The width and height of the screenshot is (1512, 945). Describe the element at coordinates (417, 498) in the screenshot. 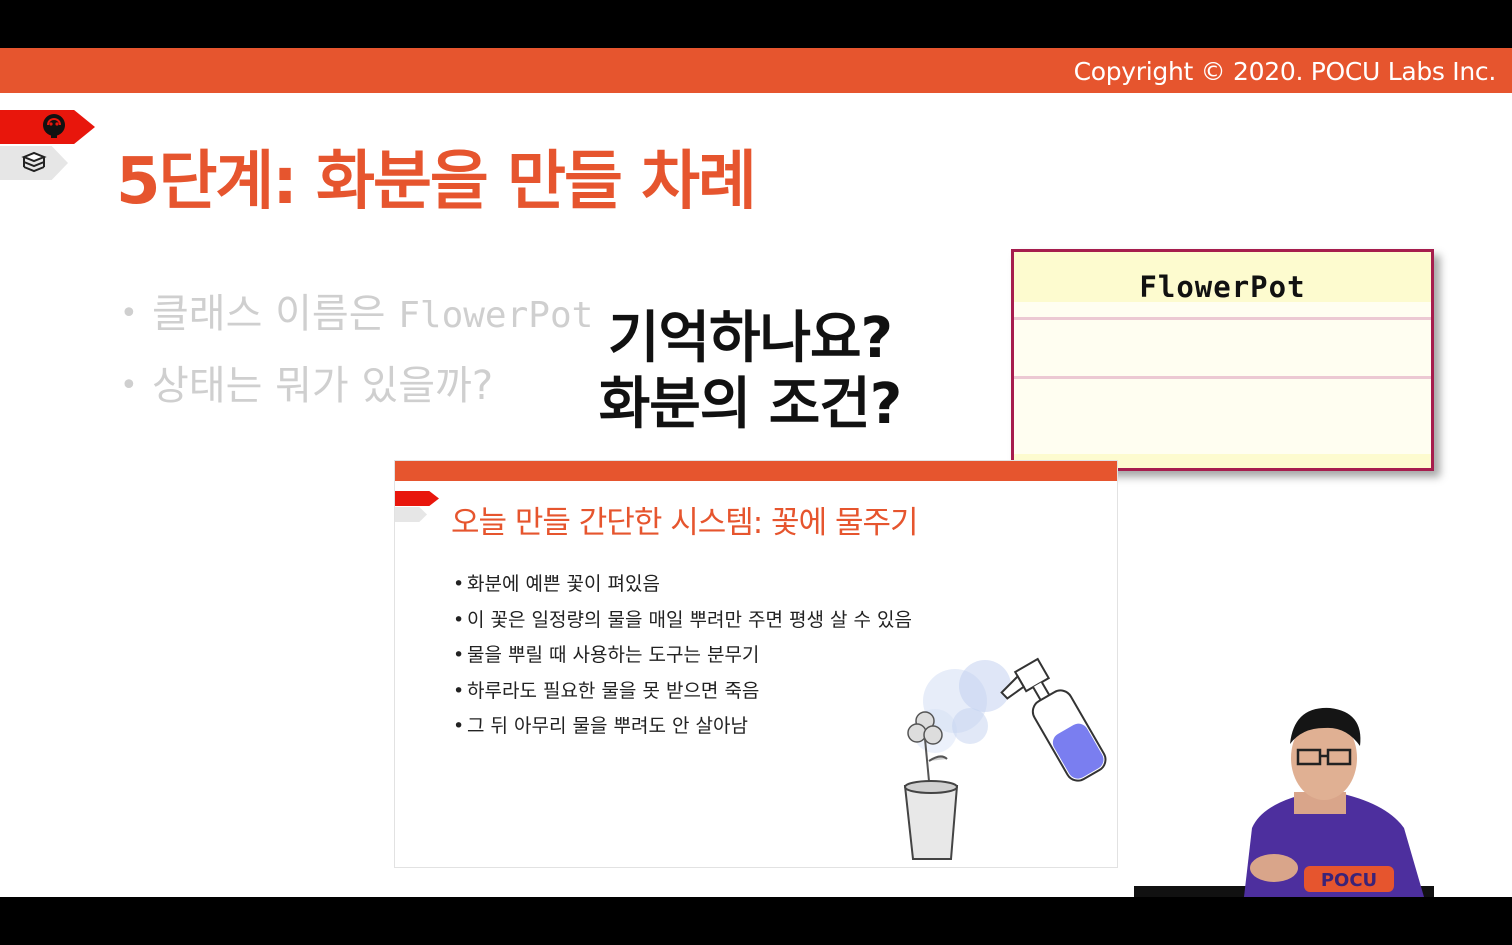

I see `inset-brain-tab` at that location.